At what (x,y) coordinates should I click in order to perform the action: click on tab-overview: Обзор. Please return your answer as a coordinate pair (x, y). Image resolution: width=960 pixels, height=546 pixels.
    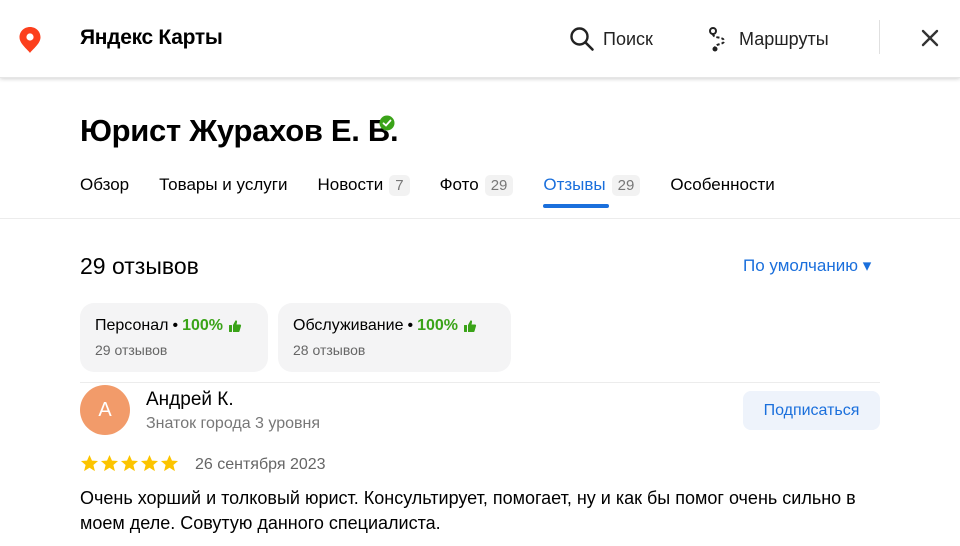
    Looking at the image, I should click on (104, 185).